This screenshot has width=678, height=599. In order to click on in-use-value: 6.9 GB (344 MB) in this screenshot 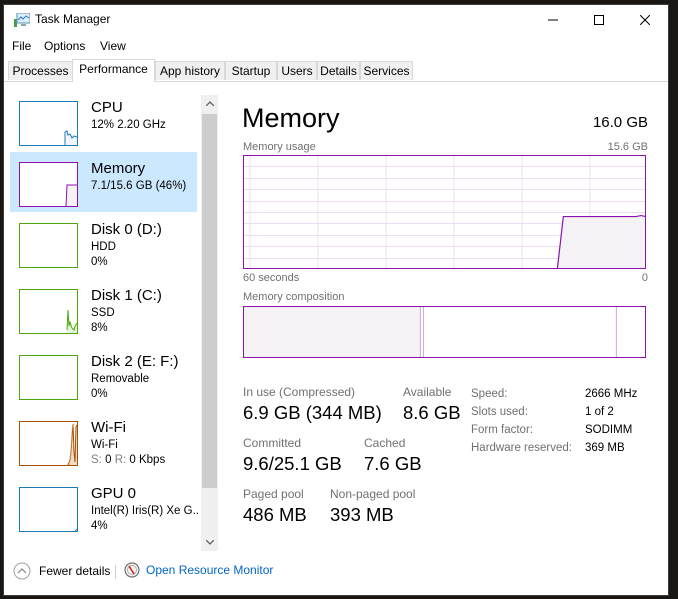, I will do `click(312, 412)`.